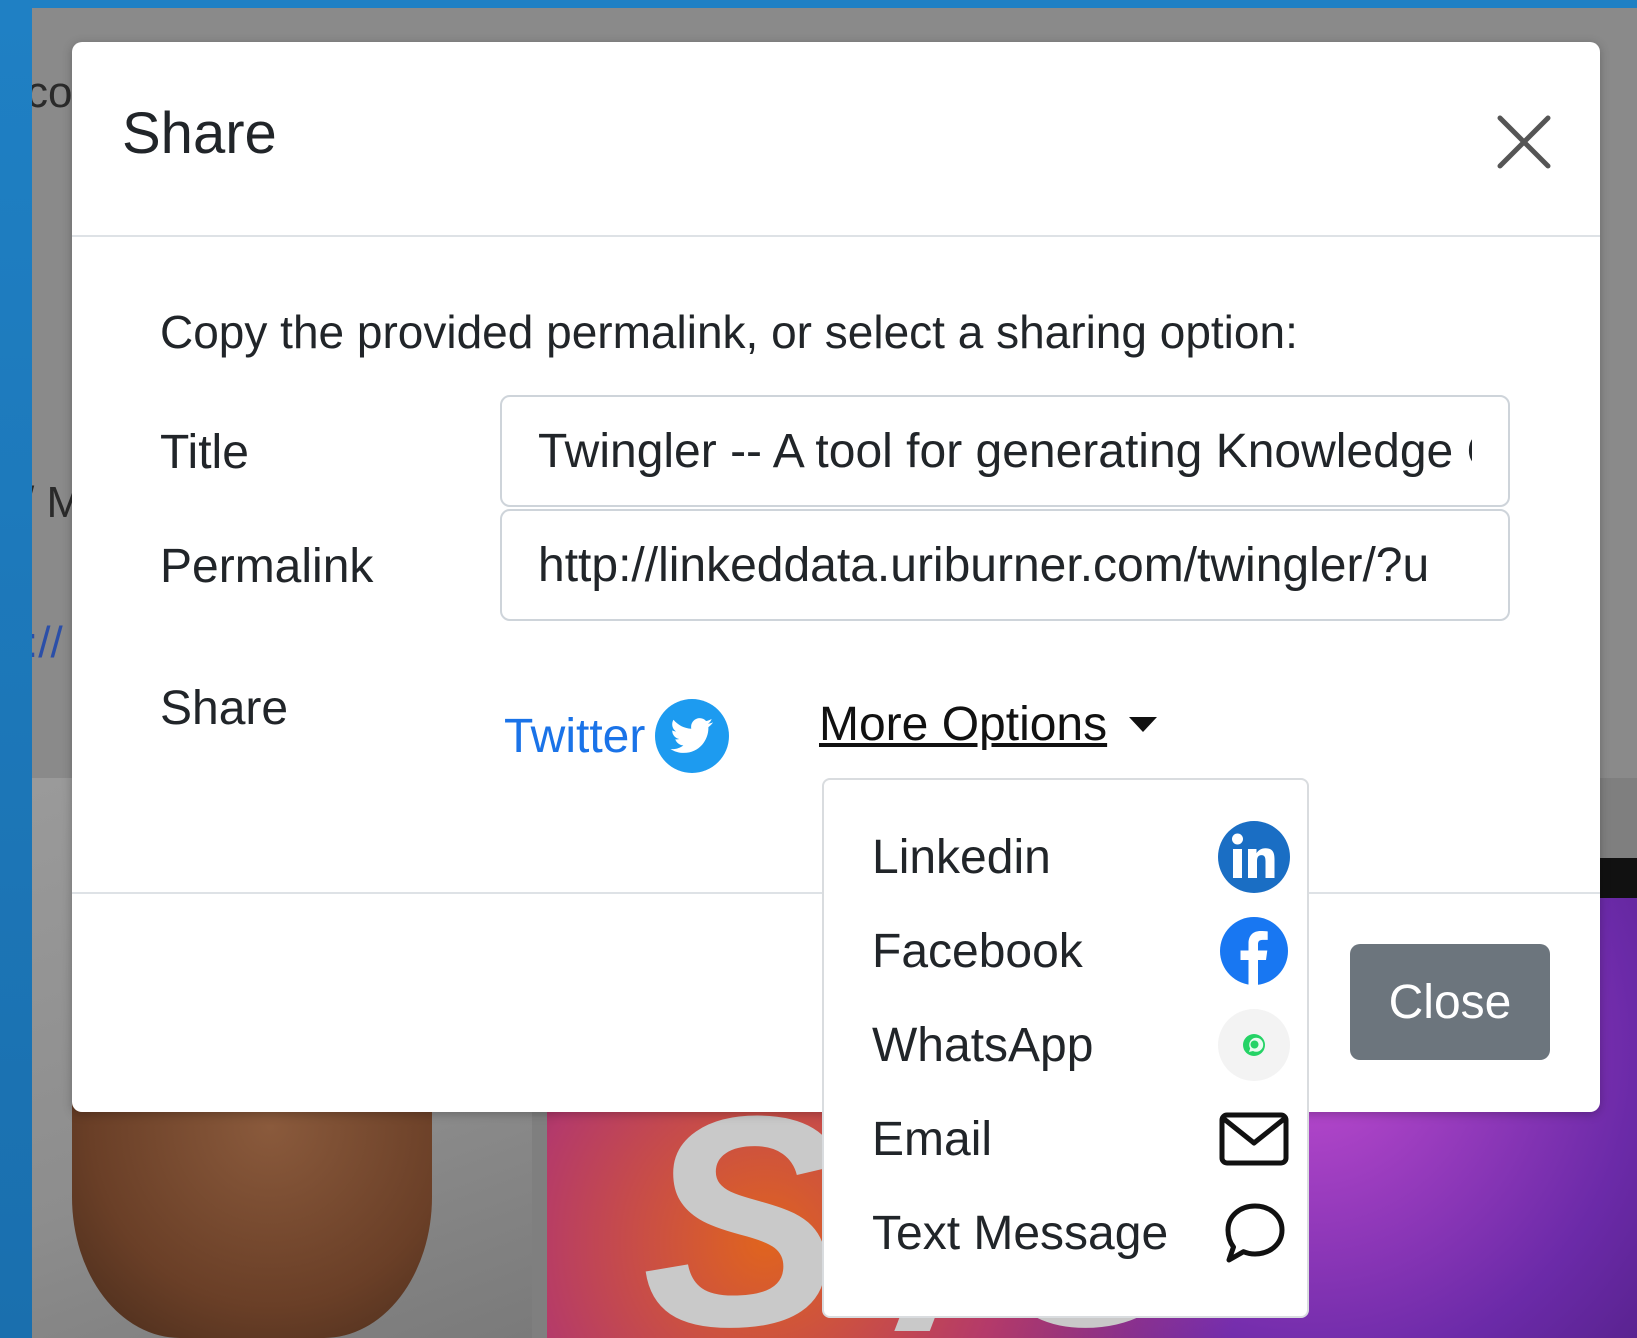  I want to click on more-options-dropdown-toggle: More Options, so click(988, 724).